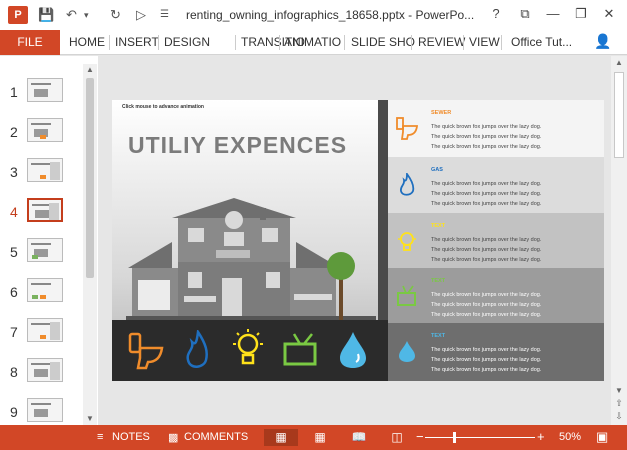  I want to click on slide-vertical-scrollbar: ▲ ▼ ⇧ ⇩, so click(619, 240).